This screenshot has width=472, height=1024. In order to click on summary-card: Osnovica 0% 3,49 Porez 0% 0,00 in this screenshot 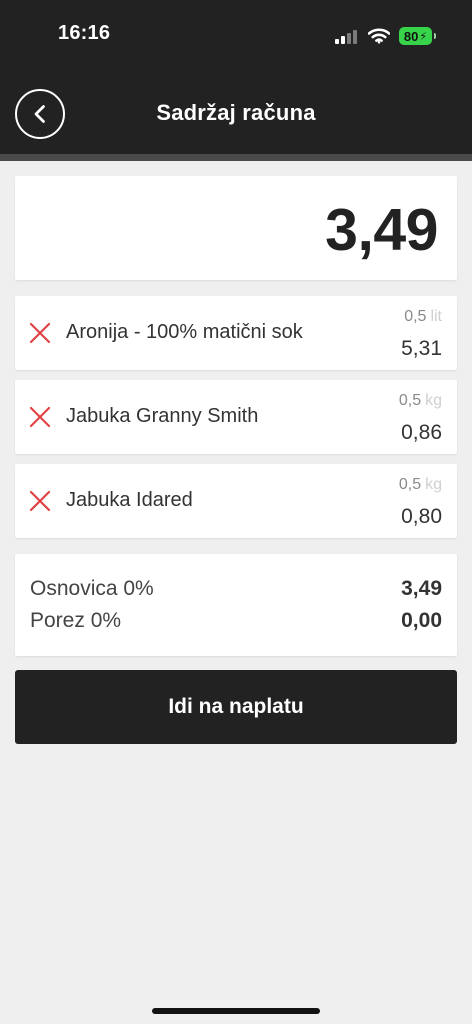, I will do `click(236, 605)`.